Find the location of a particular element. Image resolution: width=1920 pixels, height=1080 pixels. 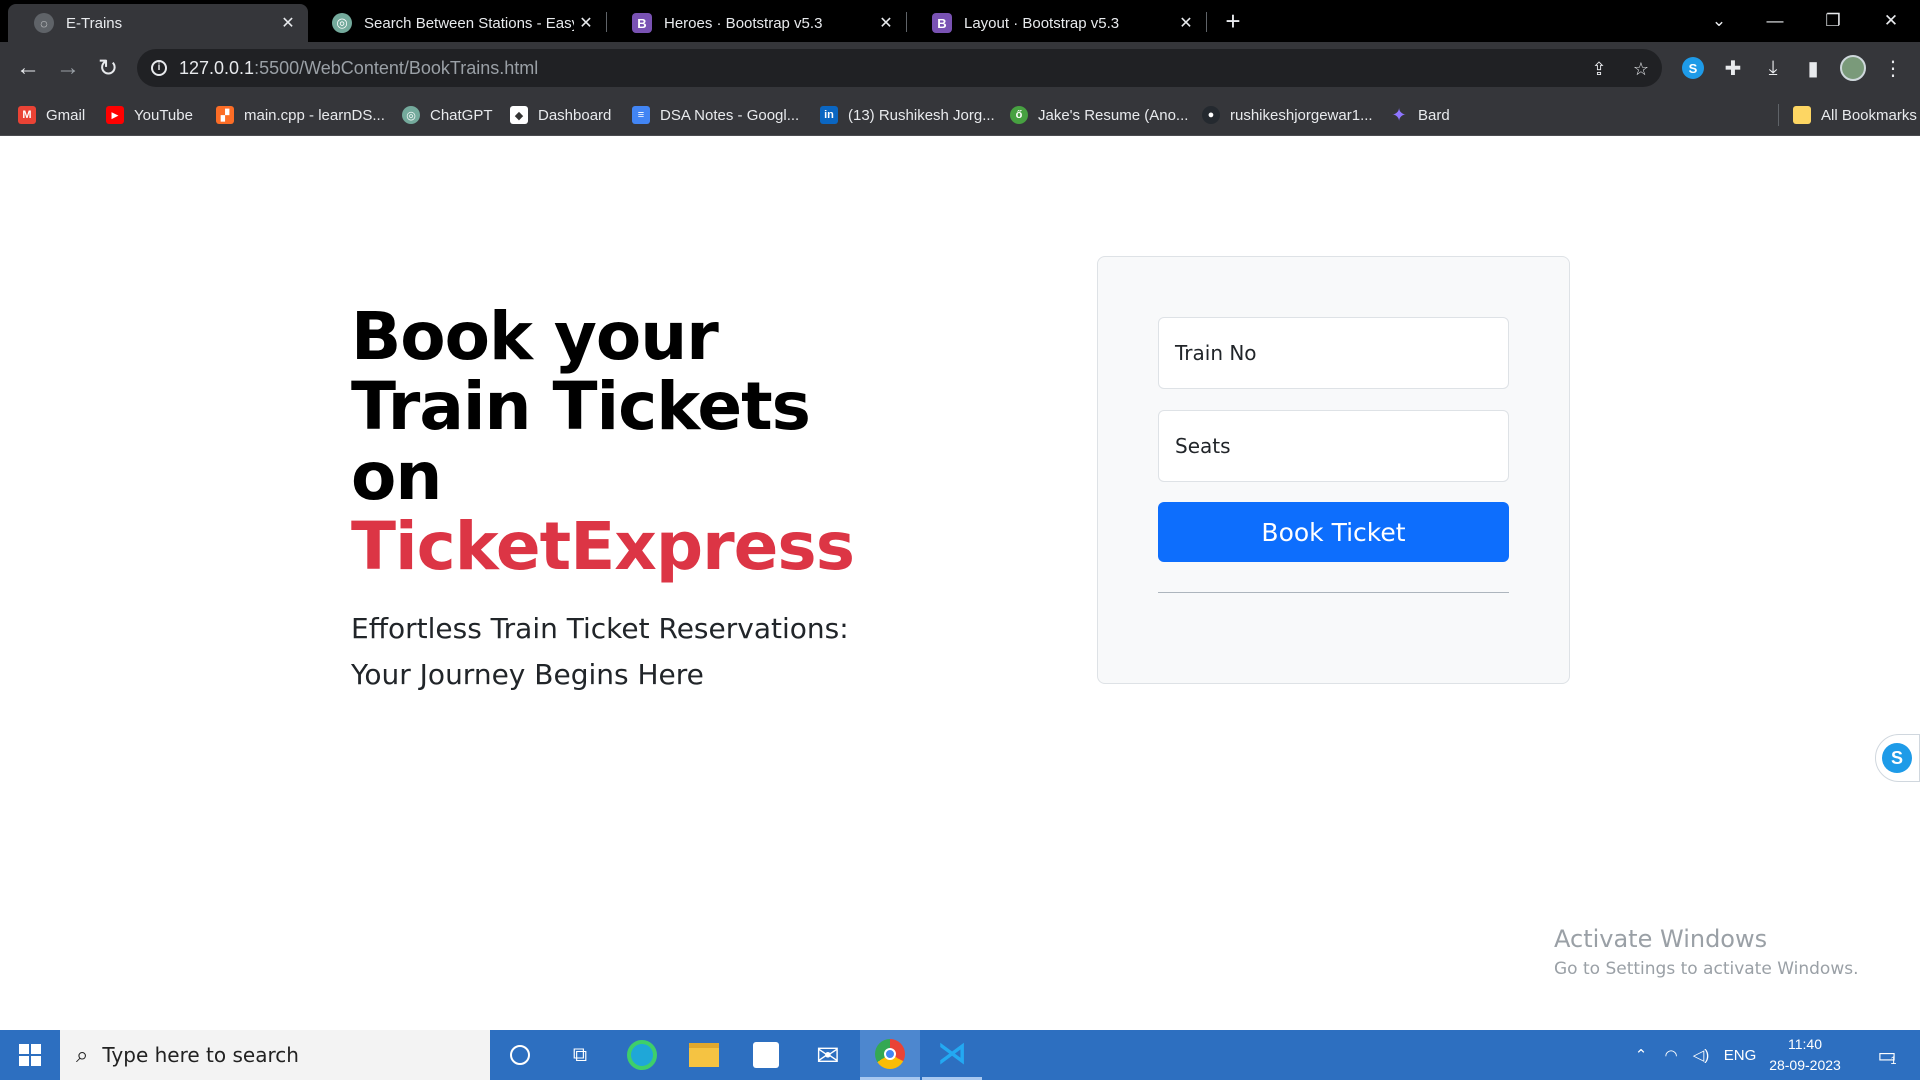

skype-floating-button: S is located at coordinates (1897, 758).